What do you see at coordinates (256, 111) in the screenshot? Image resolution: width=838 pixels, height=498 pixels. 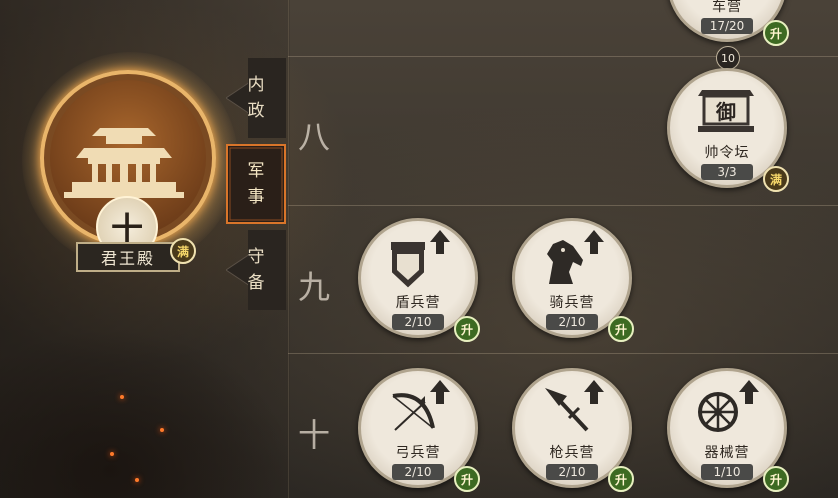 I see `tab-label: 政` at bounding box center [256, 111].